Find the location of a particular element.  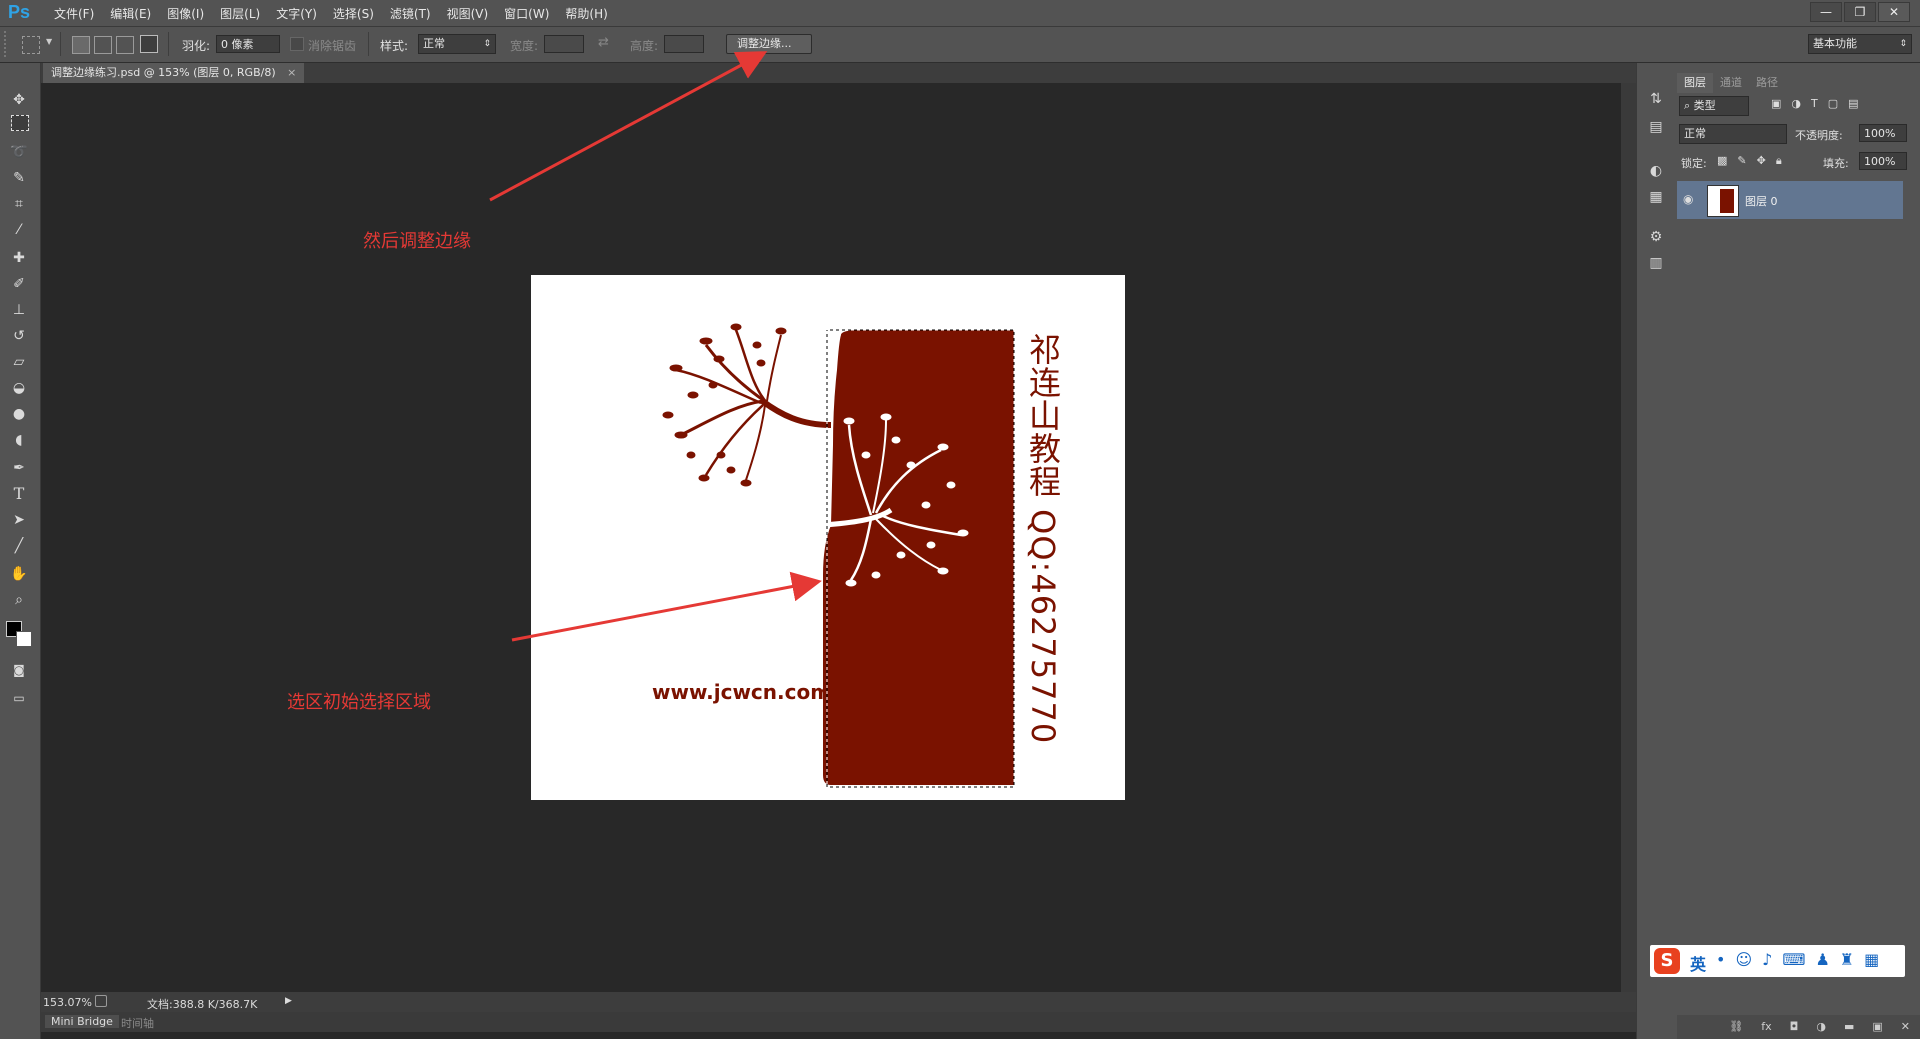

tab-timeline: 时间轴 is located at coordinates (137, 1023).